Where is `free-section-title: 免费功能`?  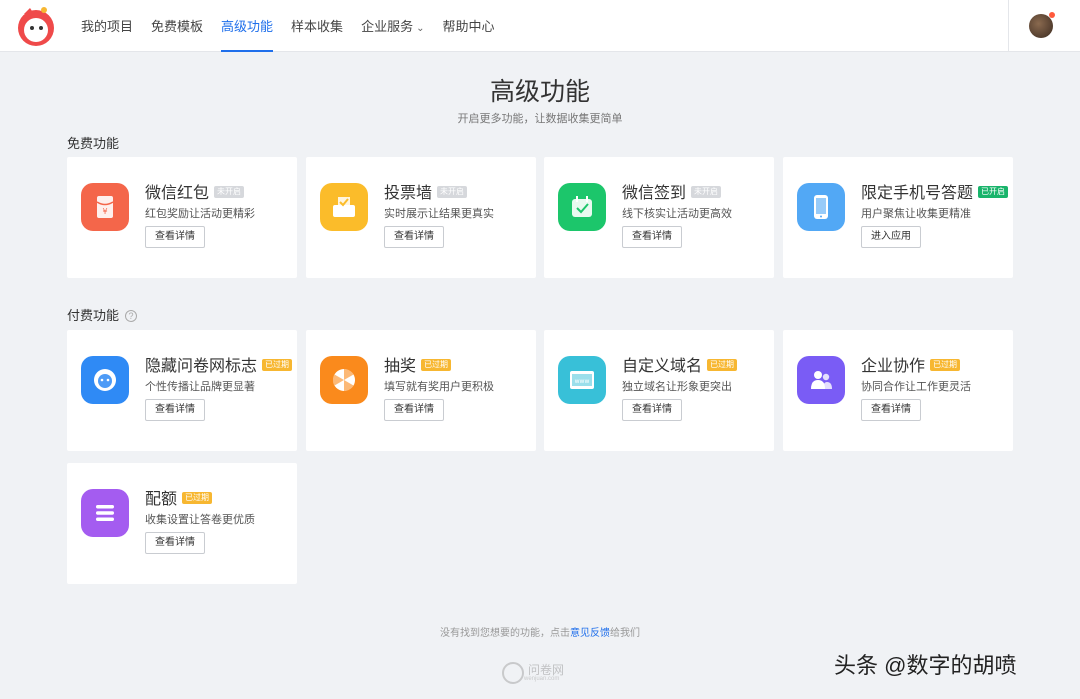
free-section-title: 免费功能 is located at coordinates (93, 142).